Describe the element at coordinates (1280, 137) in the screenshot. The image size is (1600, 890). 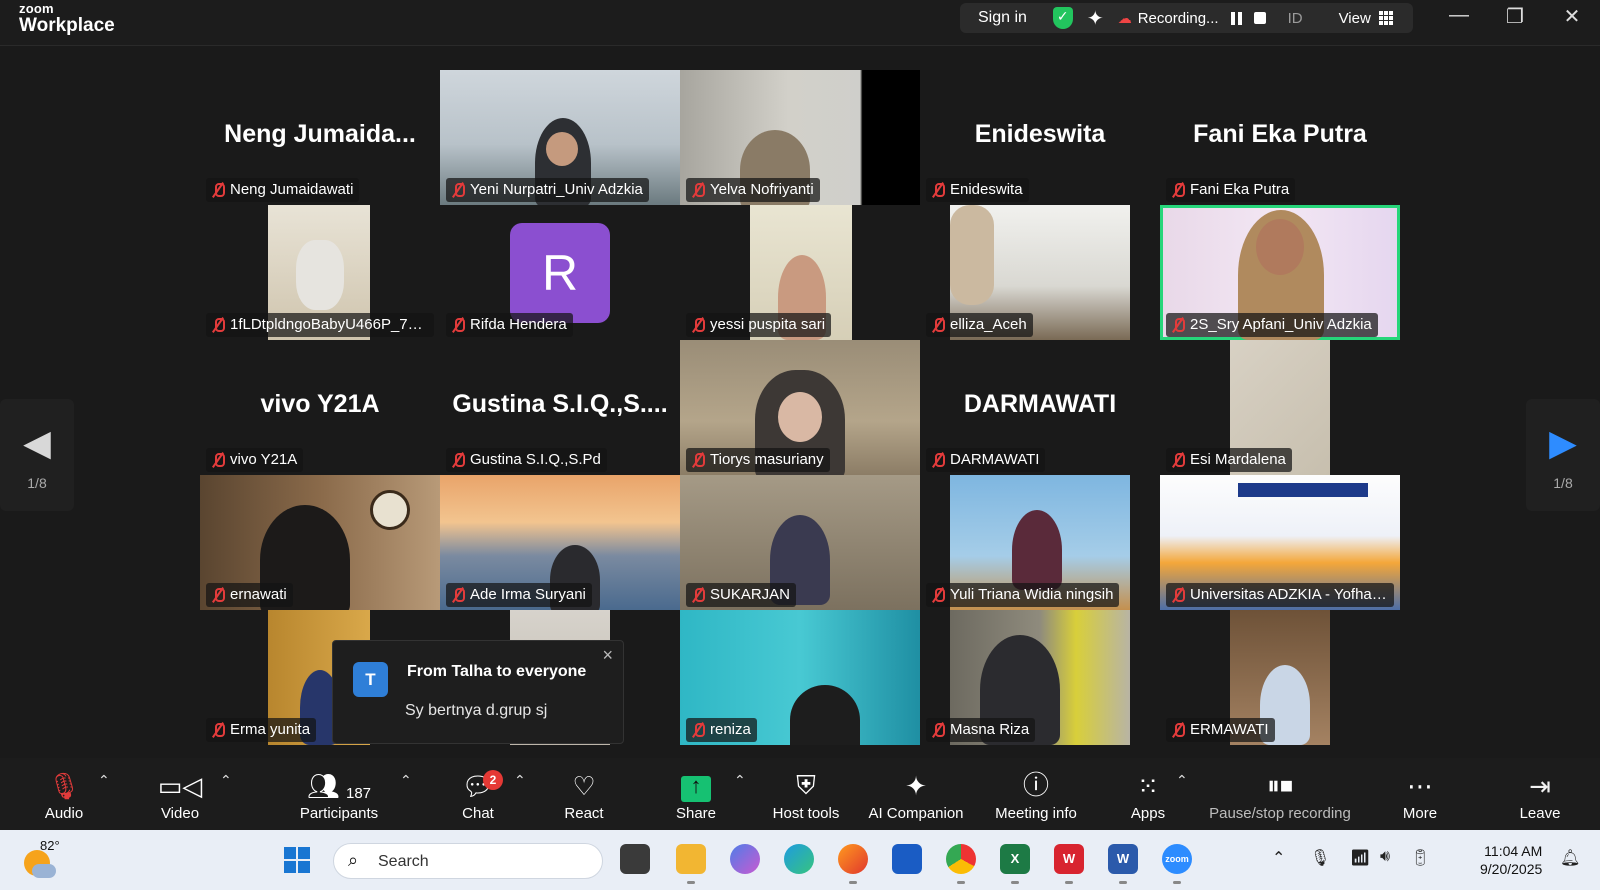
I see `video-tile: Fani Eka Putra Fani Eka Putra` at that location.